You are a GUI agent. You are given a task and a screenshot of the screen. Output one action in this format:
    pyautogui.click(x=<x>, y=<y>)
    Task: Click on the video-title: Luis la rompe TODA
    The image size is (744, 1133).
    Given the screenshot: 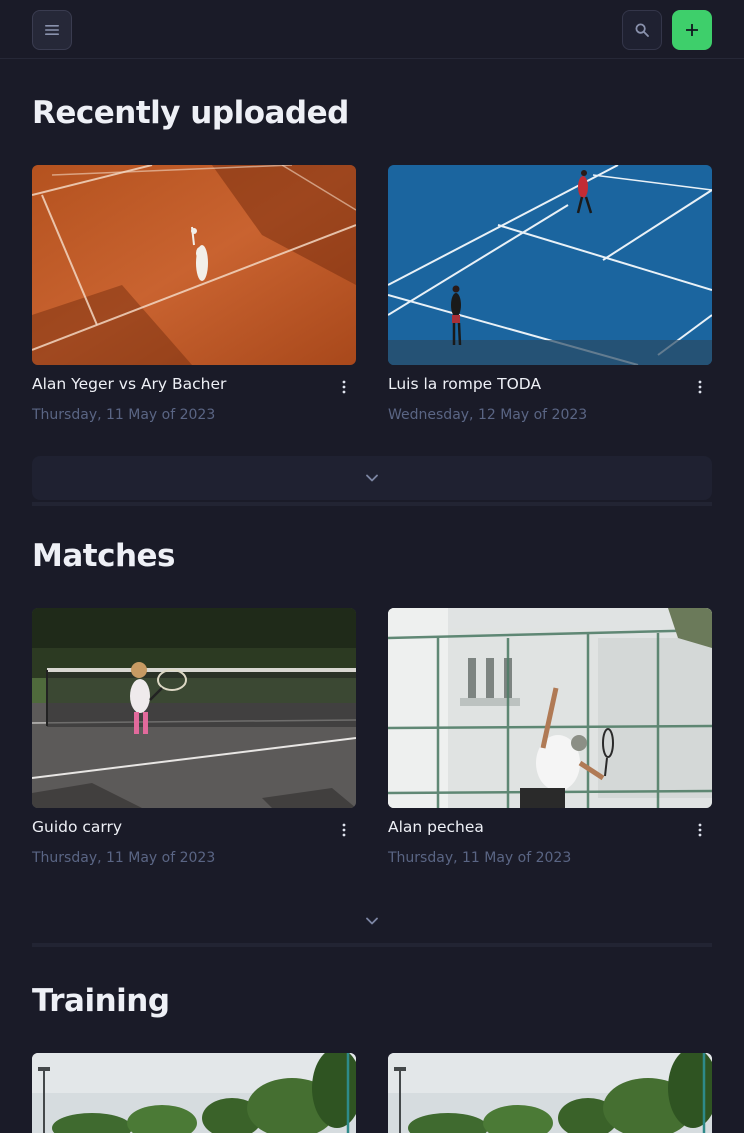 What is the action you would take?
    pyautogui.click(x=464, y=384)
    